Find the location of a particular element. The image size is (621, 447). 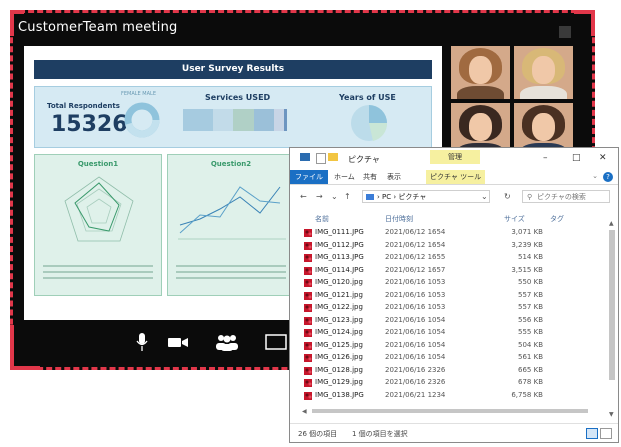

large-icons-view-icon is located at coordinates (606, 433).